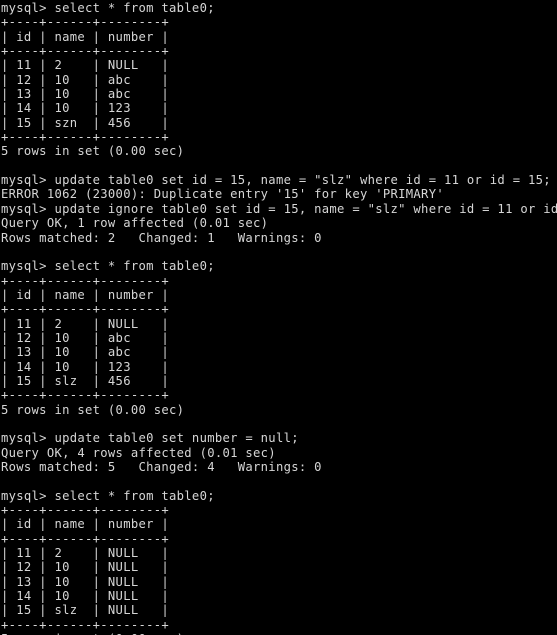  I want to click on terminal-line: Rows matched: 5 Changed: 4 Warnings: 0, so click(161, 467).